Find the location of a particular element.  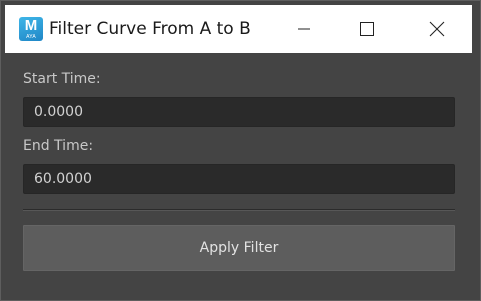

start-time-field: 0.0000 is located at coordinates (239, 112).